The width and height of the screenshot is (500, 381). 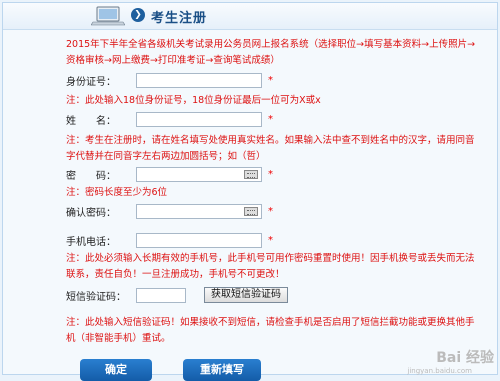 What do you see at coordinates (199, 211) in the screenshot?
I see `confirm-password-input` at bounding box center [199, 211].